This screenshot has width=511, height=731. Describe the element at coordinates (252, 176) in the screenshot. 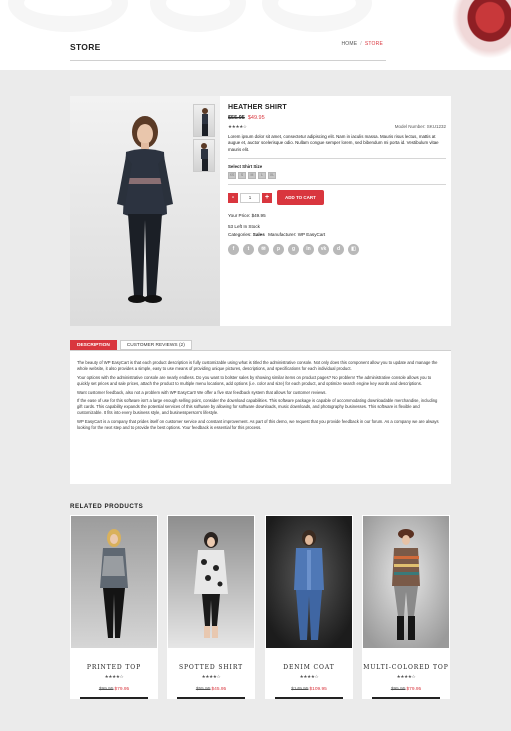

I see `size-option-m: M` at that location.